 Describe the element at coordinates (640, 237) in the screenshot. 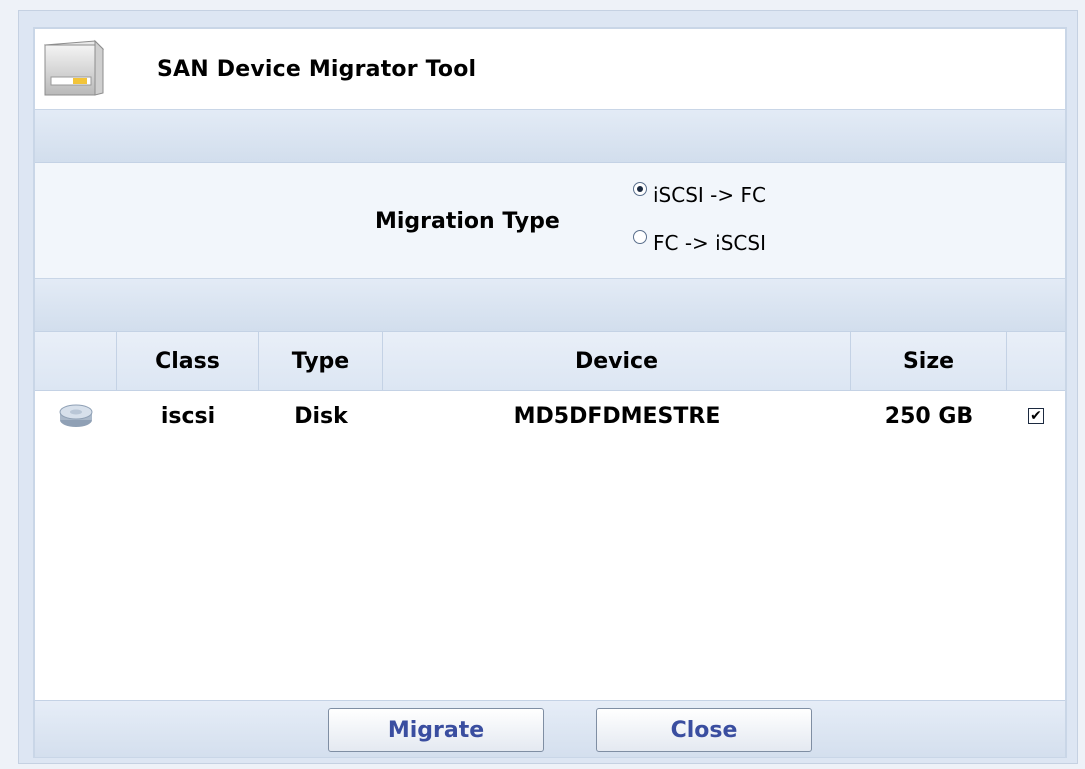

I see `radio-button` at that location.